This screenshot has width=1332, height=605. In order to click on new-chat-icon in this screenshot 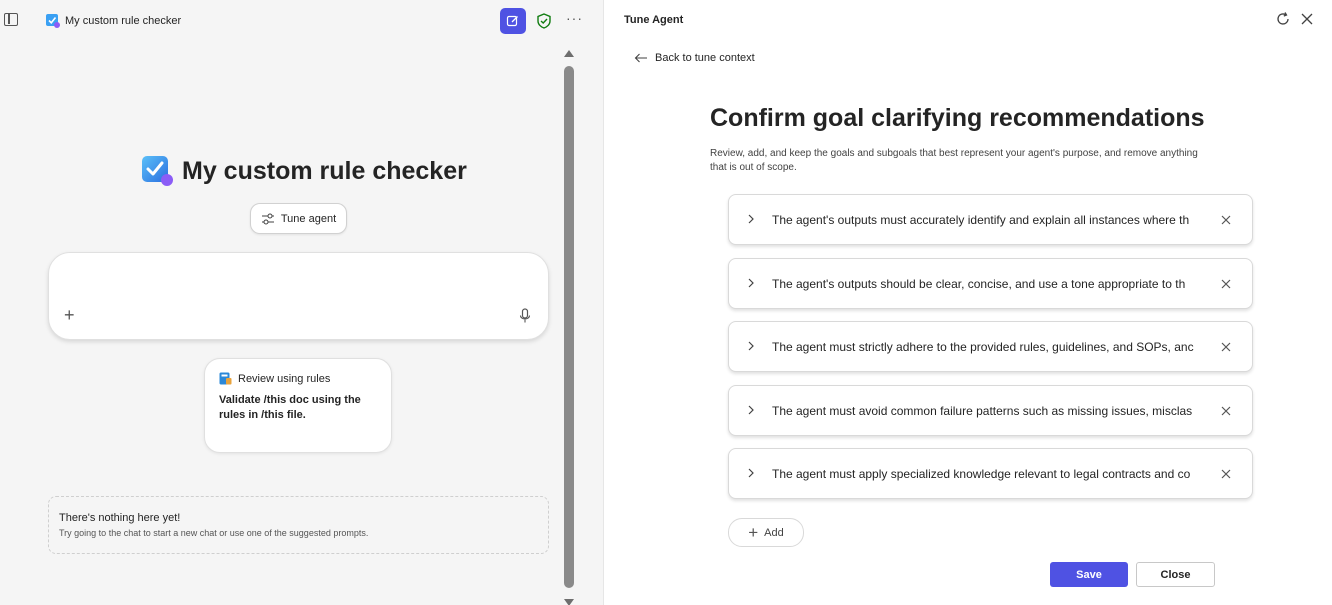, I will do `click(512, 21)`.